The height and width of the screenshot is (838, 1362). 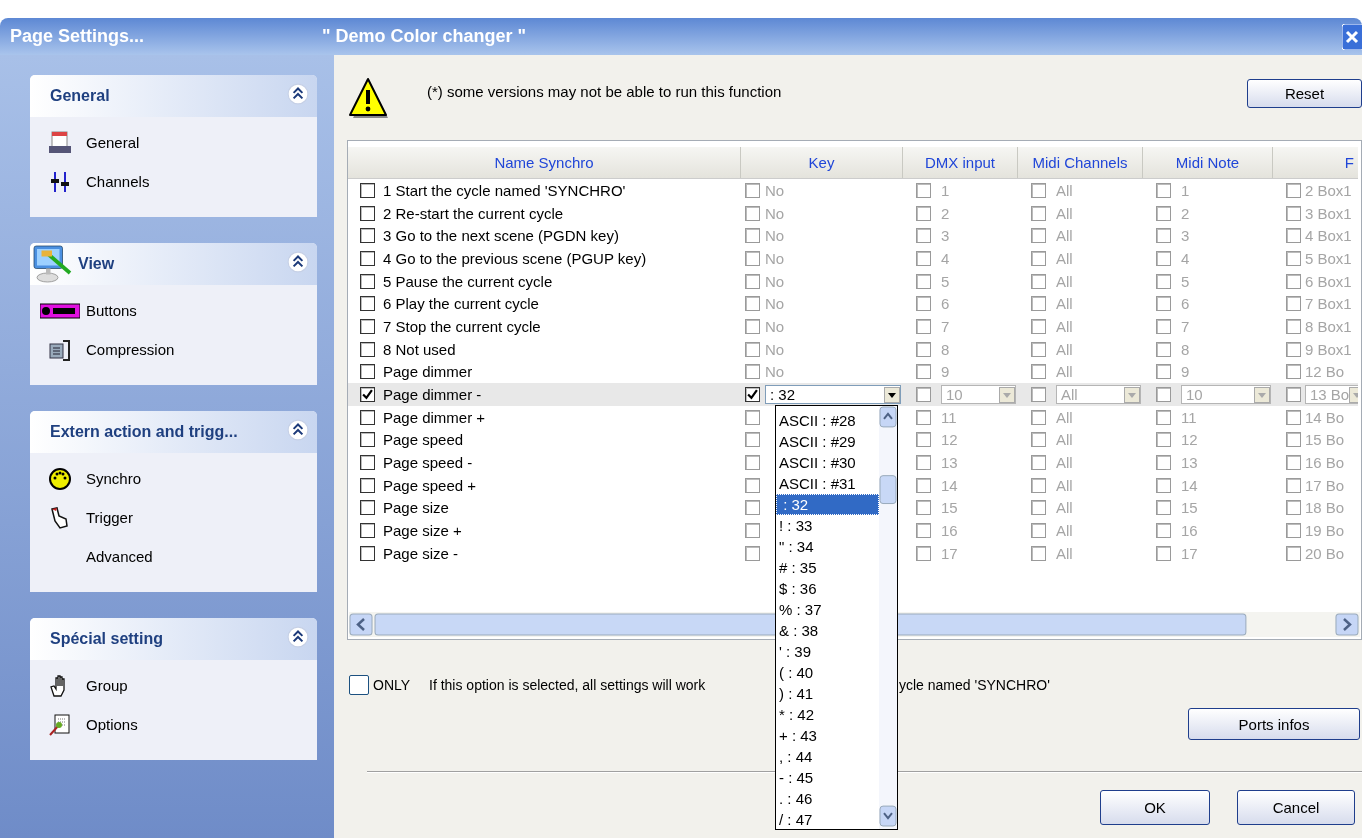 I want to click on checkbox-label: ONLY, so click(x=401, y=685).